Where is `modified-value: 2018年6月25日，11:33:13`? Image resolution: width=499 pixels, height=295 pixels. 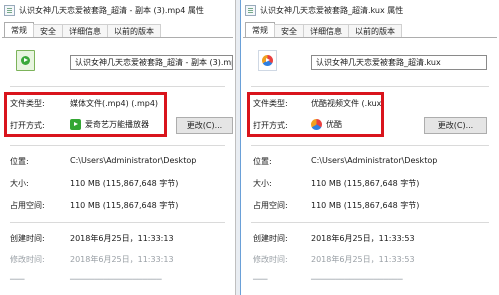 modified-value: 2018年6月25日，11:33:13 is located at coordinates (122, 259).